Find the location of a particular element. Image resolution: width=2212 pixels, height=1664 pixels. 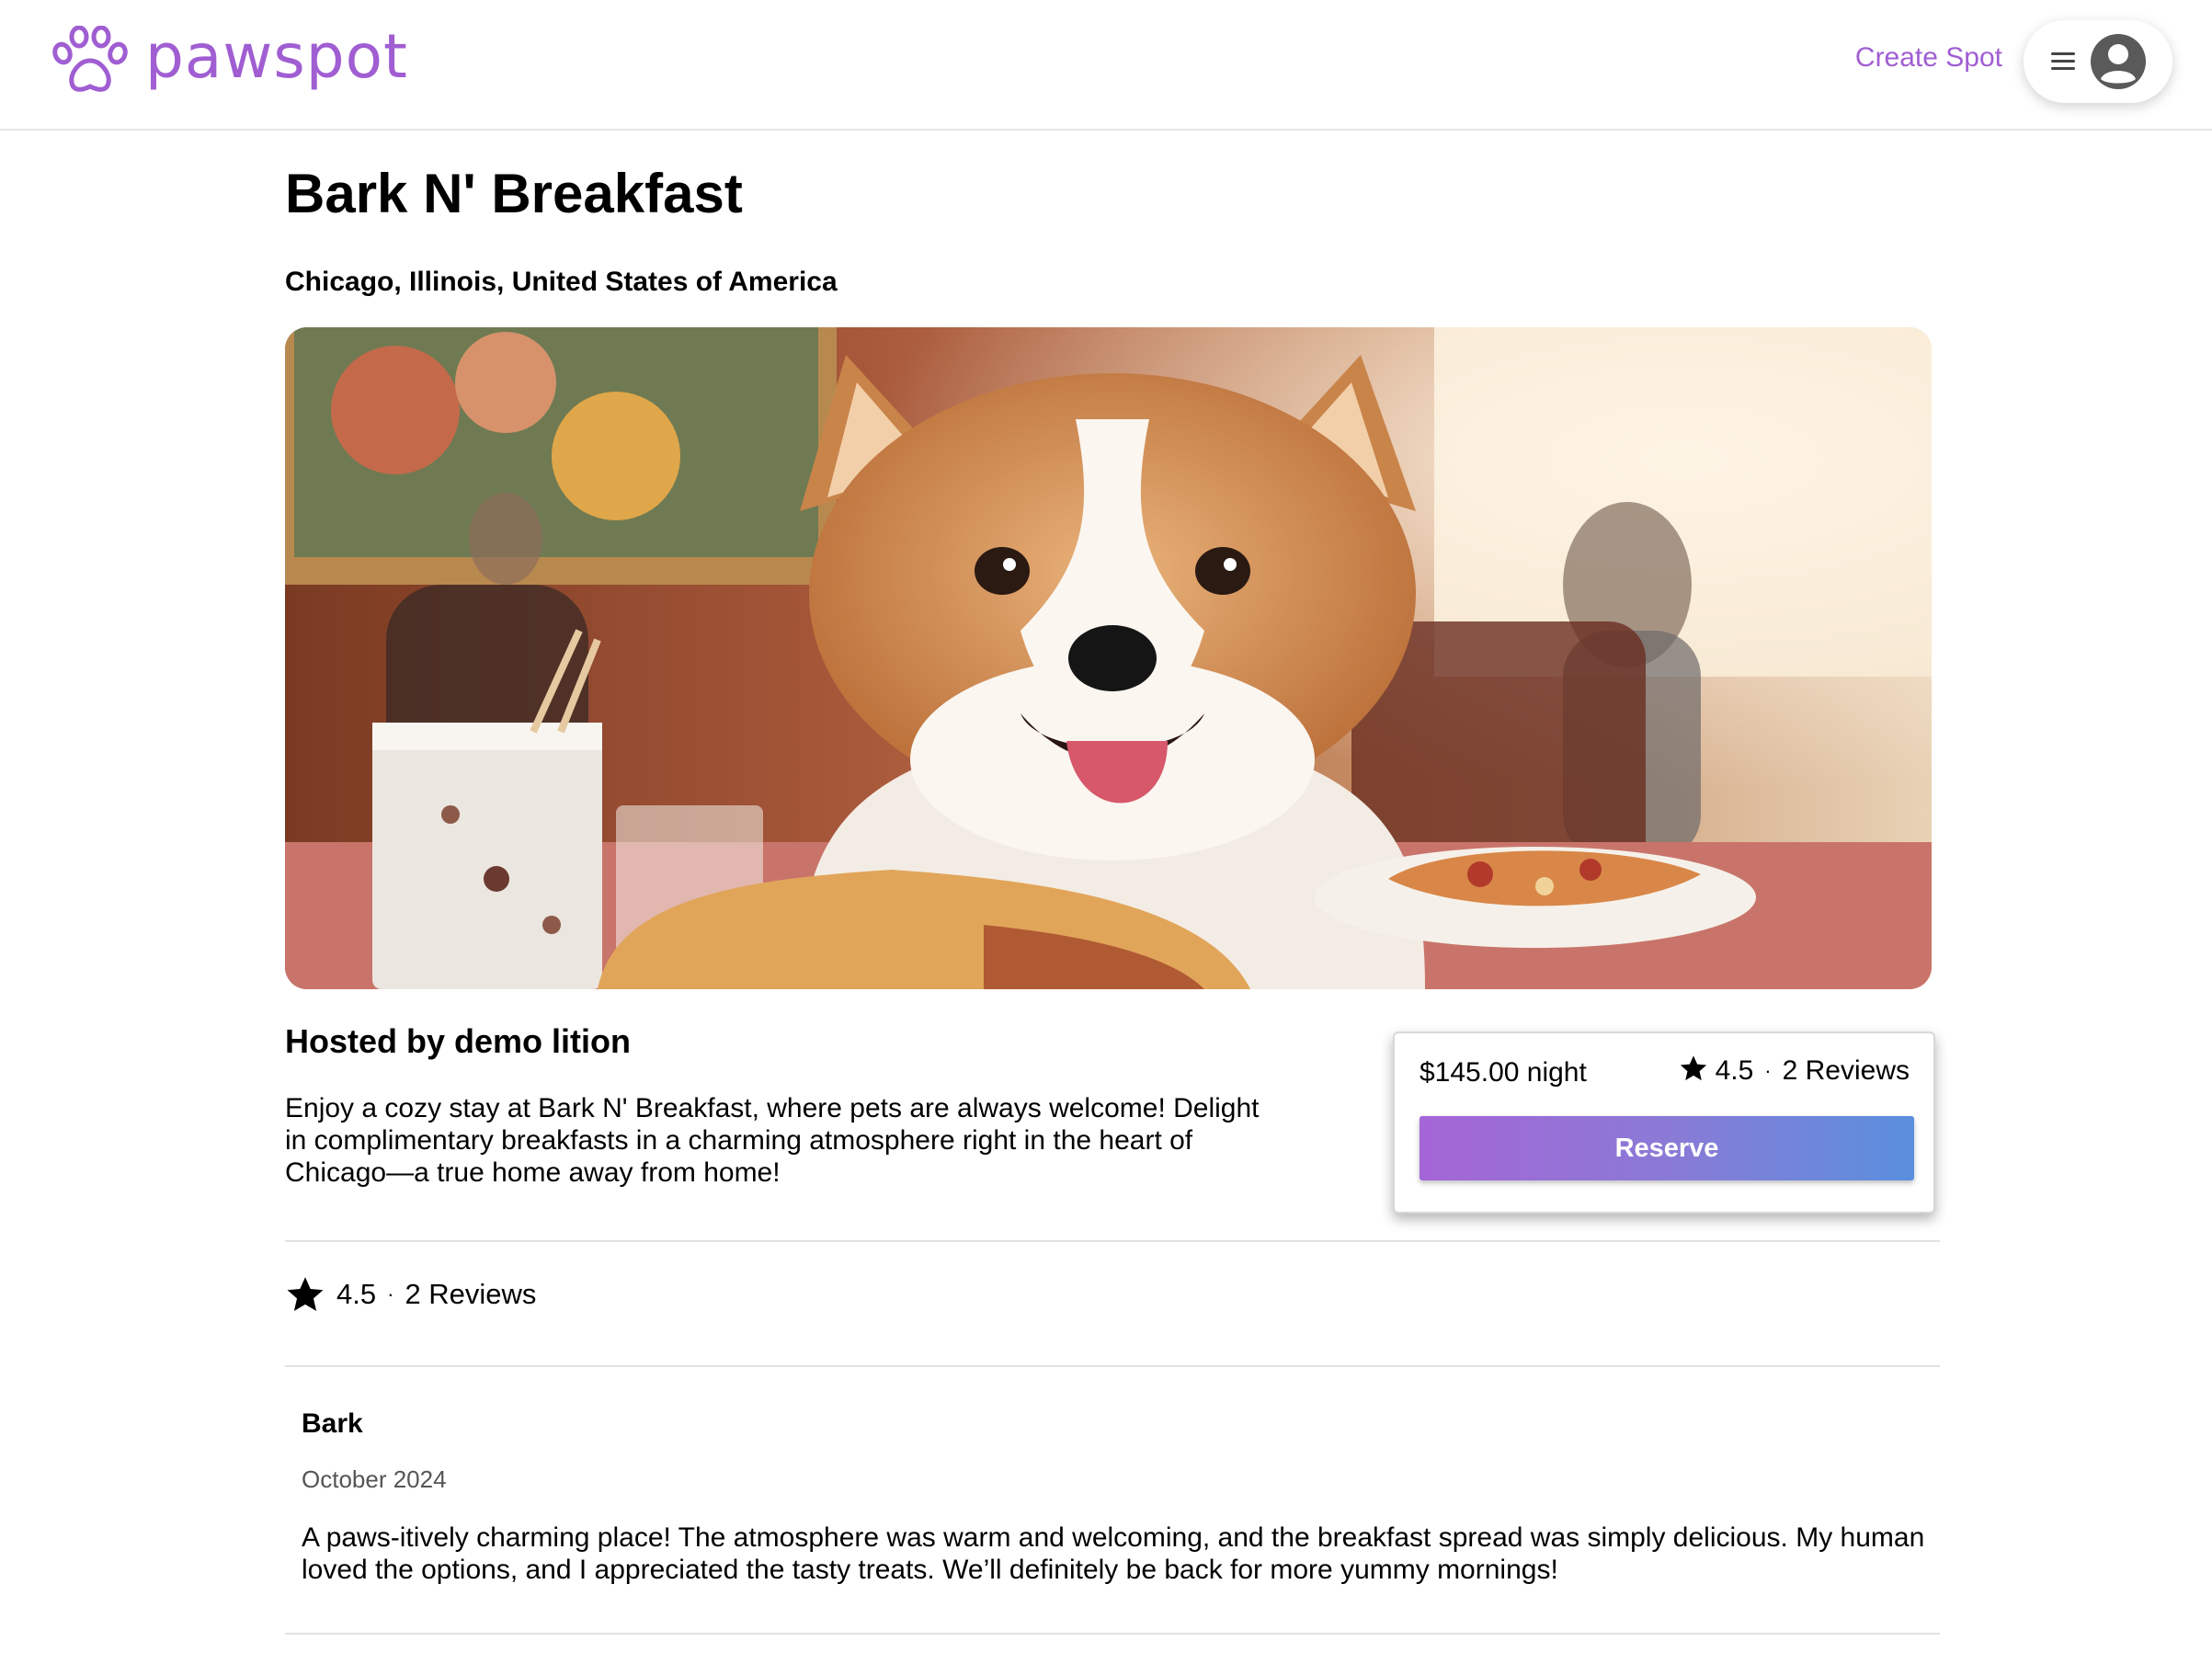

booking-rating-value: 4.5 is located at coordinates (1734, 1070).